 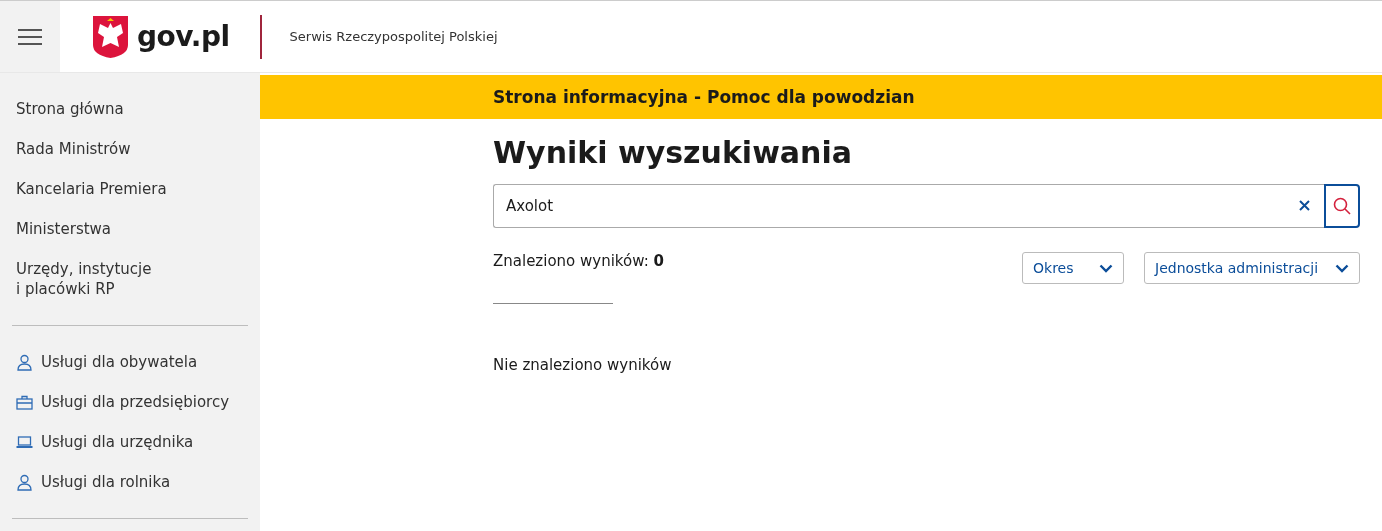 I want to click on info-banner: Strona informacyjna - Pomoc dla powodzian, so click(x=821, y=97).